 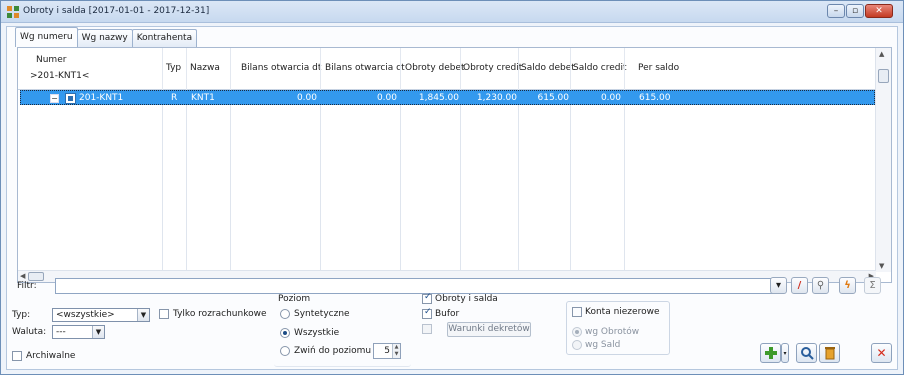 I want to click on archiwalne-label: Archiwalne, so click(x=51, y=356).